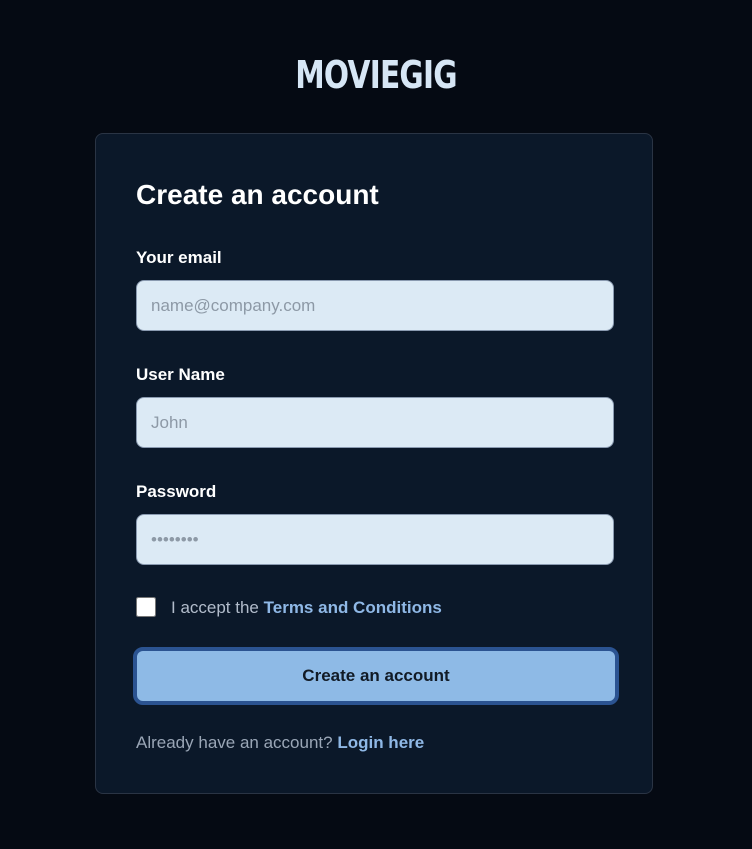 This screenshot has height=849, width=752. Describe the element at coordinates (180, 374) in the screenshot. I see `username-label: User Name` at that location.